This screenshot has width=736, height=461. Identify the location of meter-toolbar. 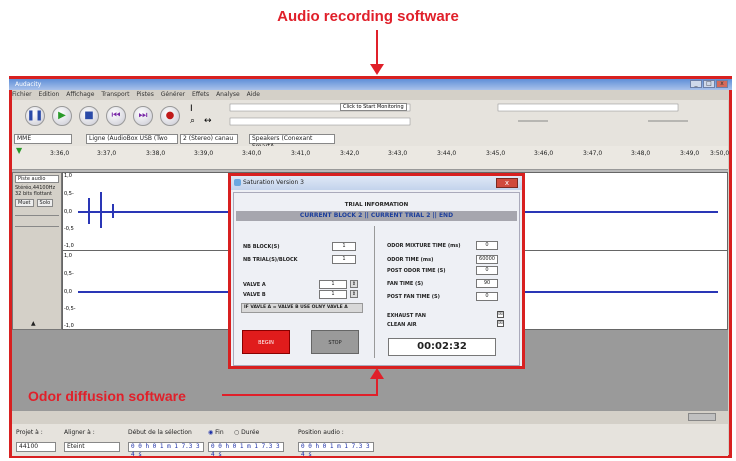
(470, 116).